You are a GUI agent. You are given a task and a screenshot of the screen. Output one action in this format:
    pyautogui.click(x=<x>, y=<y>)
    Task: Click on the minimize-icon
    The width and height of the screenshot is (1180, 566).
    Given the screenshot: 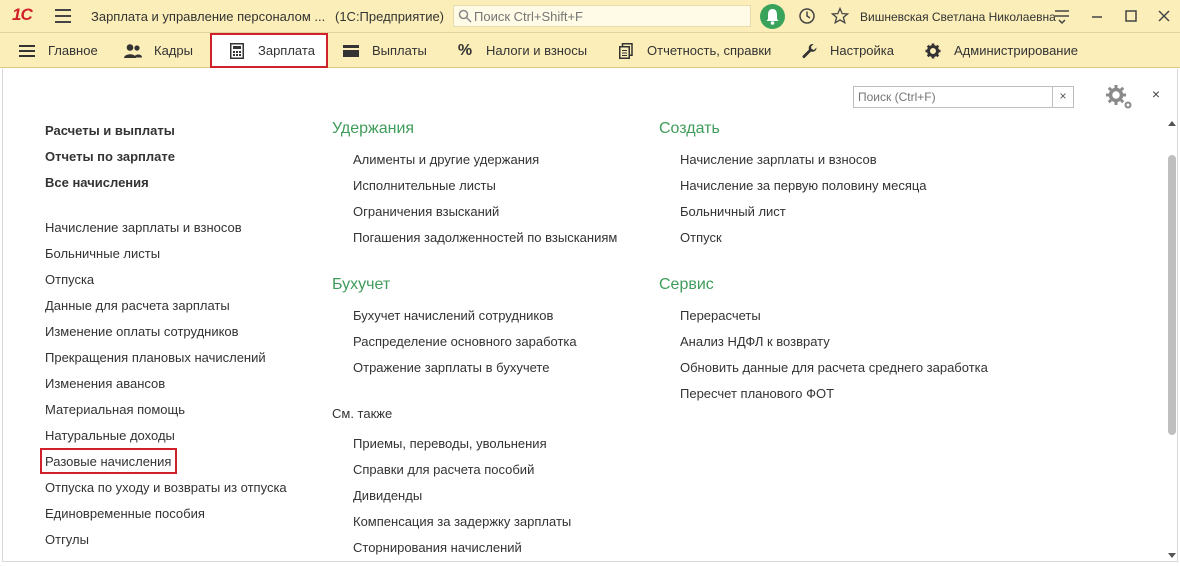 What is the action you would take?
    pyautogui.click(x=1097, y=16)
    